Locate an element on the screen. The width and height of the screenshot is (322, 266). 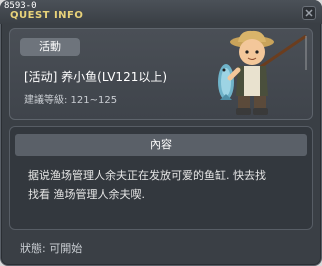
level-requirement: 建議等級: 121~125 is located at coordinates (71, 100).